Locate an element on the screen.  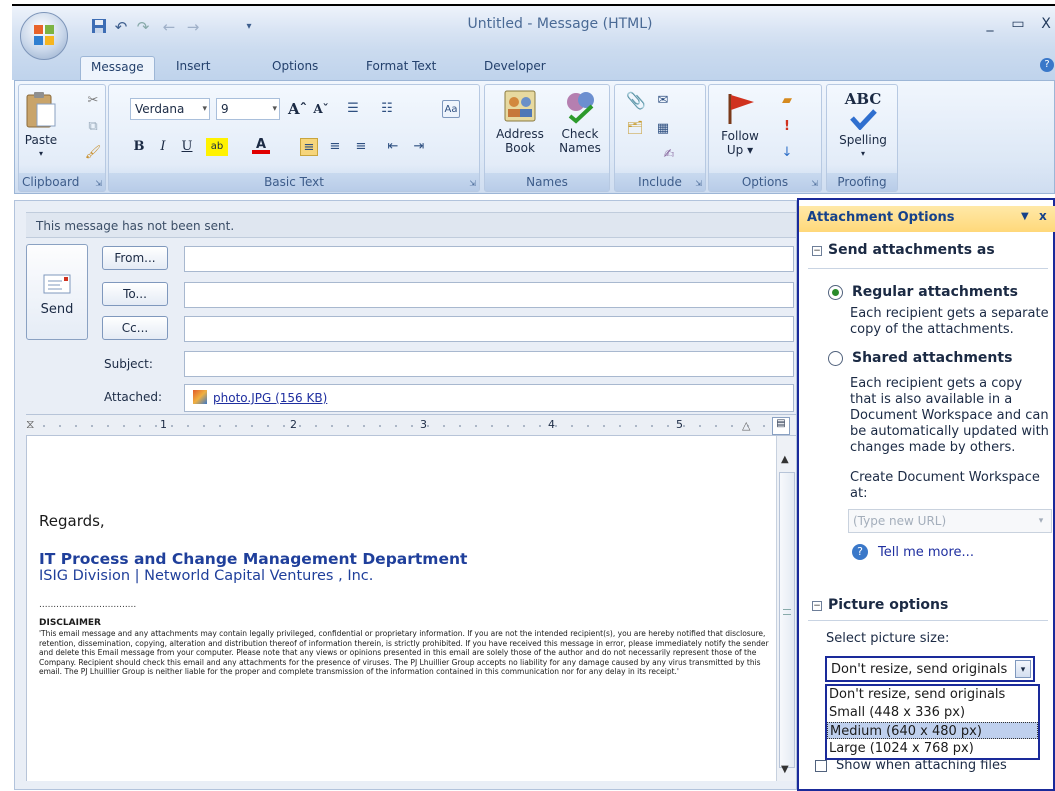
align-center-icon: ≡ is located at coordinates (335, 147).